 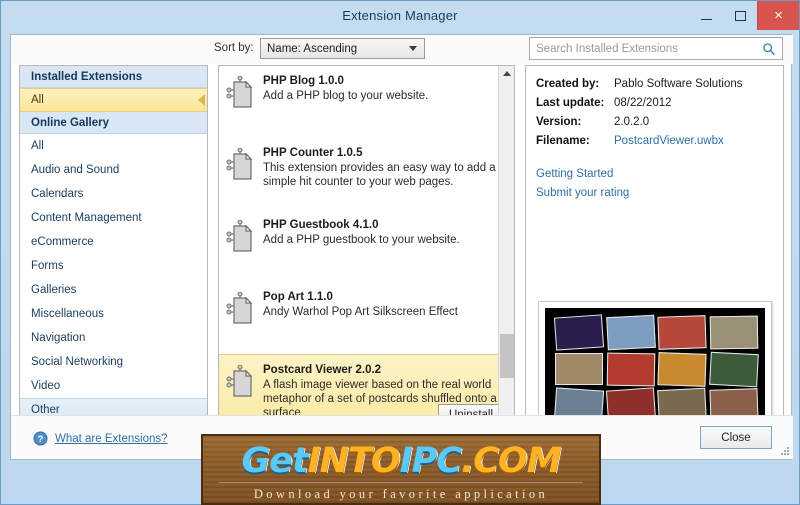 I want to click on extension-description: Andy Warhol Pop Art Silkscreen Effect, so click(x=360, y=312).